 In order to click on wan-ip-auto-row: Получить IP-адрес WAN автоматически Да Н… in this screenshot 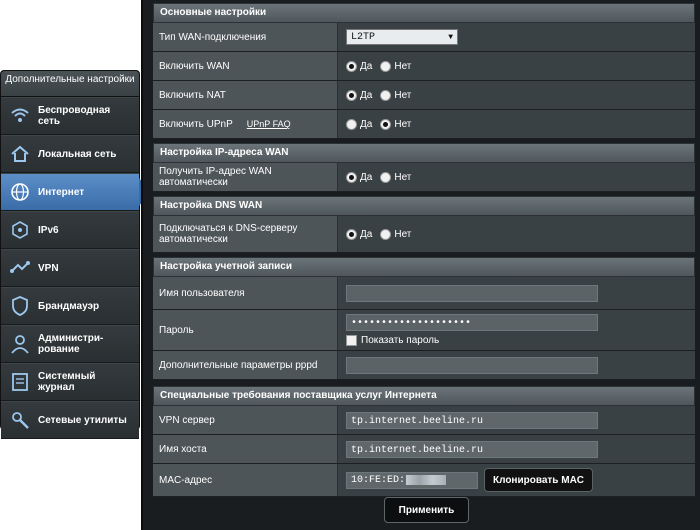, I will do `click(424, 177)`.